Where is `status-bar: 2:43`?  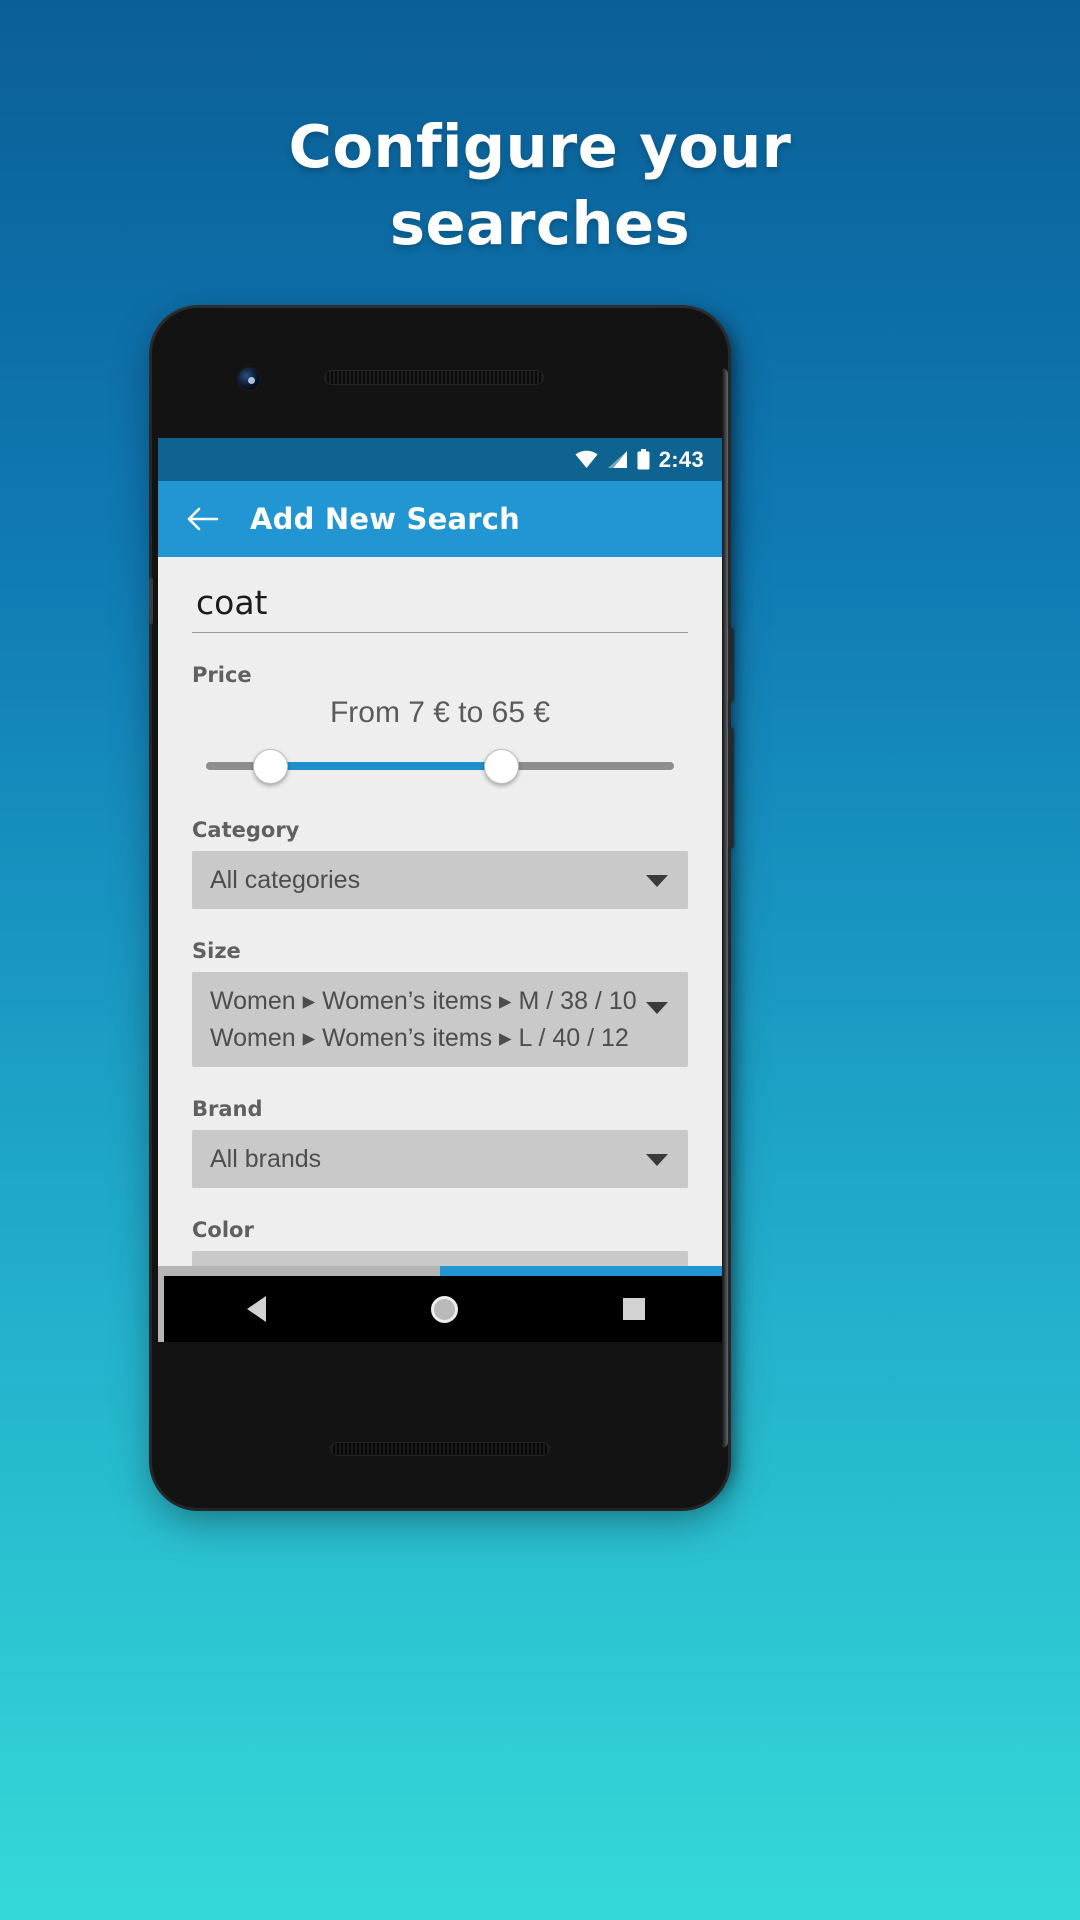 status-bar: 2:43 is located at coordinates (440, 459).